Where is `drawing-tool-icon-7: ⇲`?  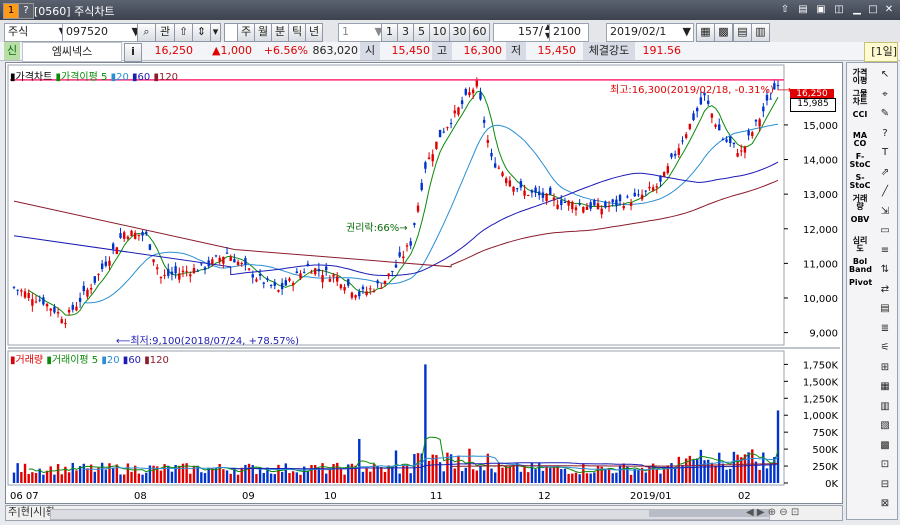 drawing-tool-icon-7: ⇲ is located at coordinates (885, 212).